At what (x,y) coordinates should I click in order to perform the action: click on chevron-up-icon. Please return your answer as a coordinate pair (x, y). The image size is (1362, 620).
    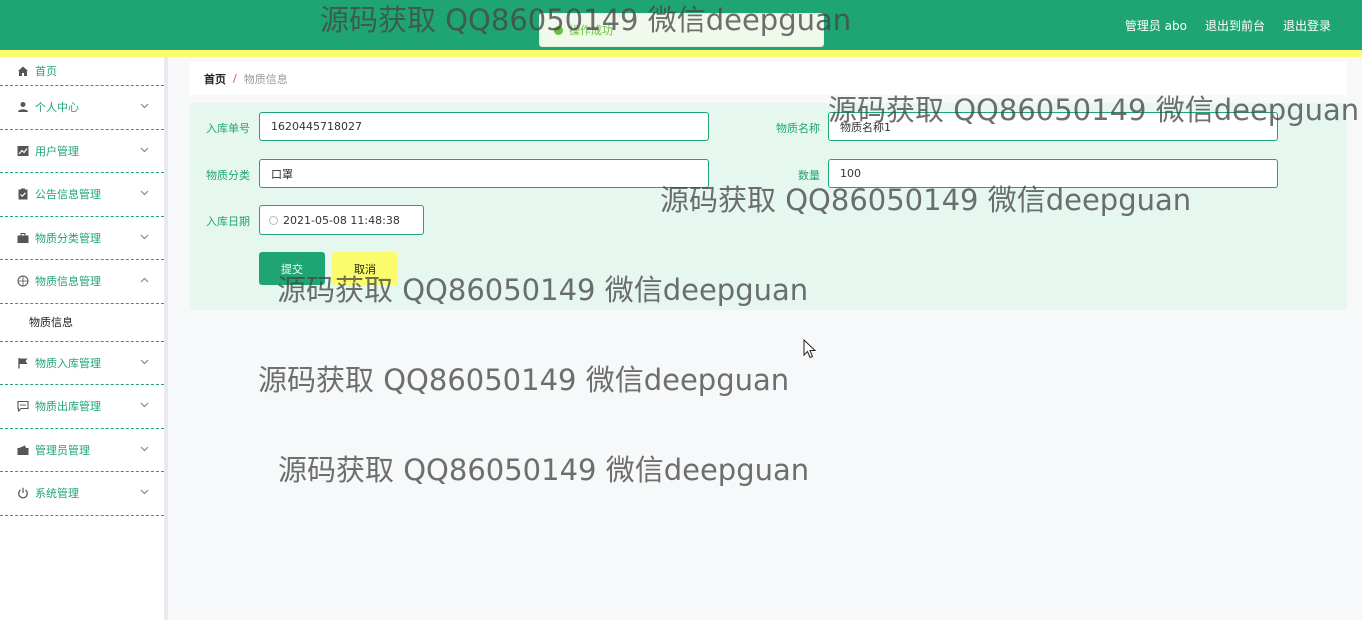
    Looking at the image, I should click on (144, 281).